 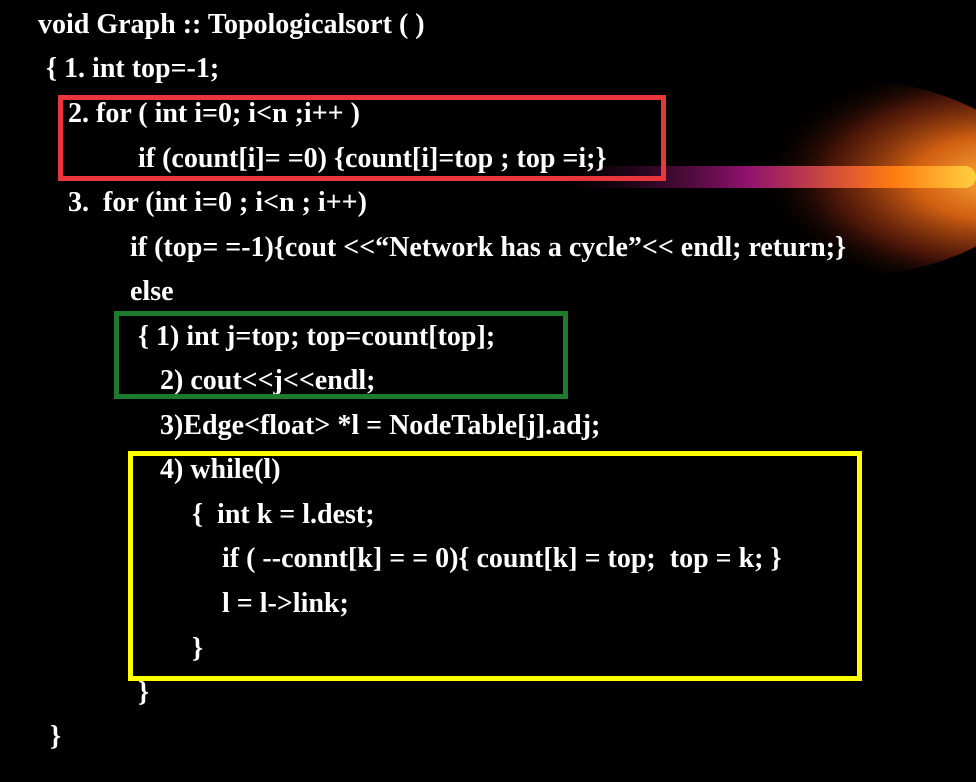 I want to click on code-header: void Graph :: Topologicalsort ( ), so click(x=231, y=24).